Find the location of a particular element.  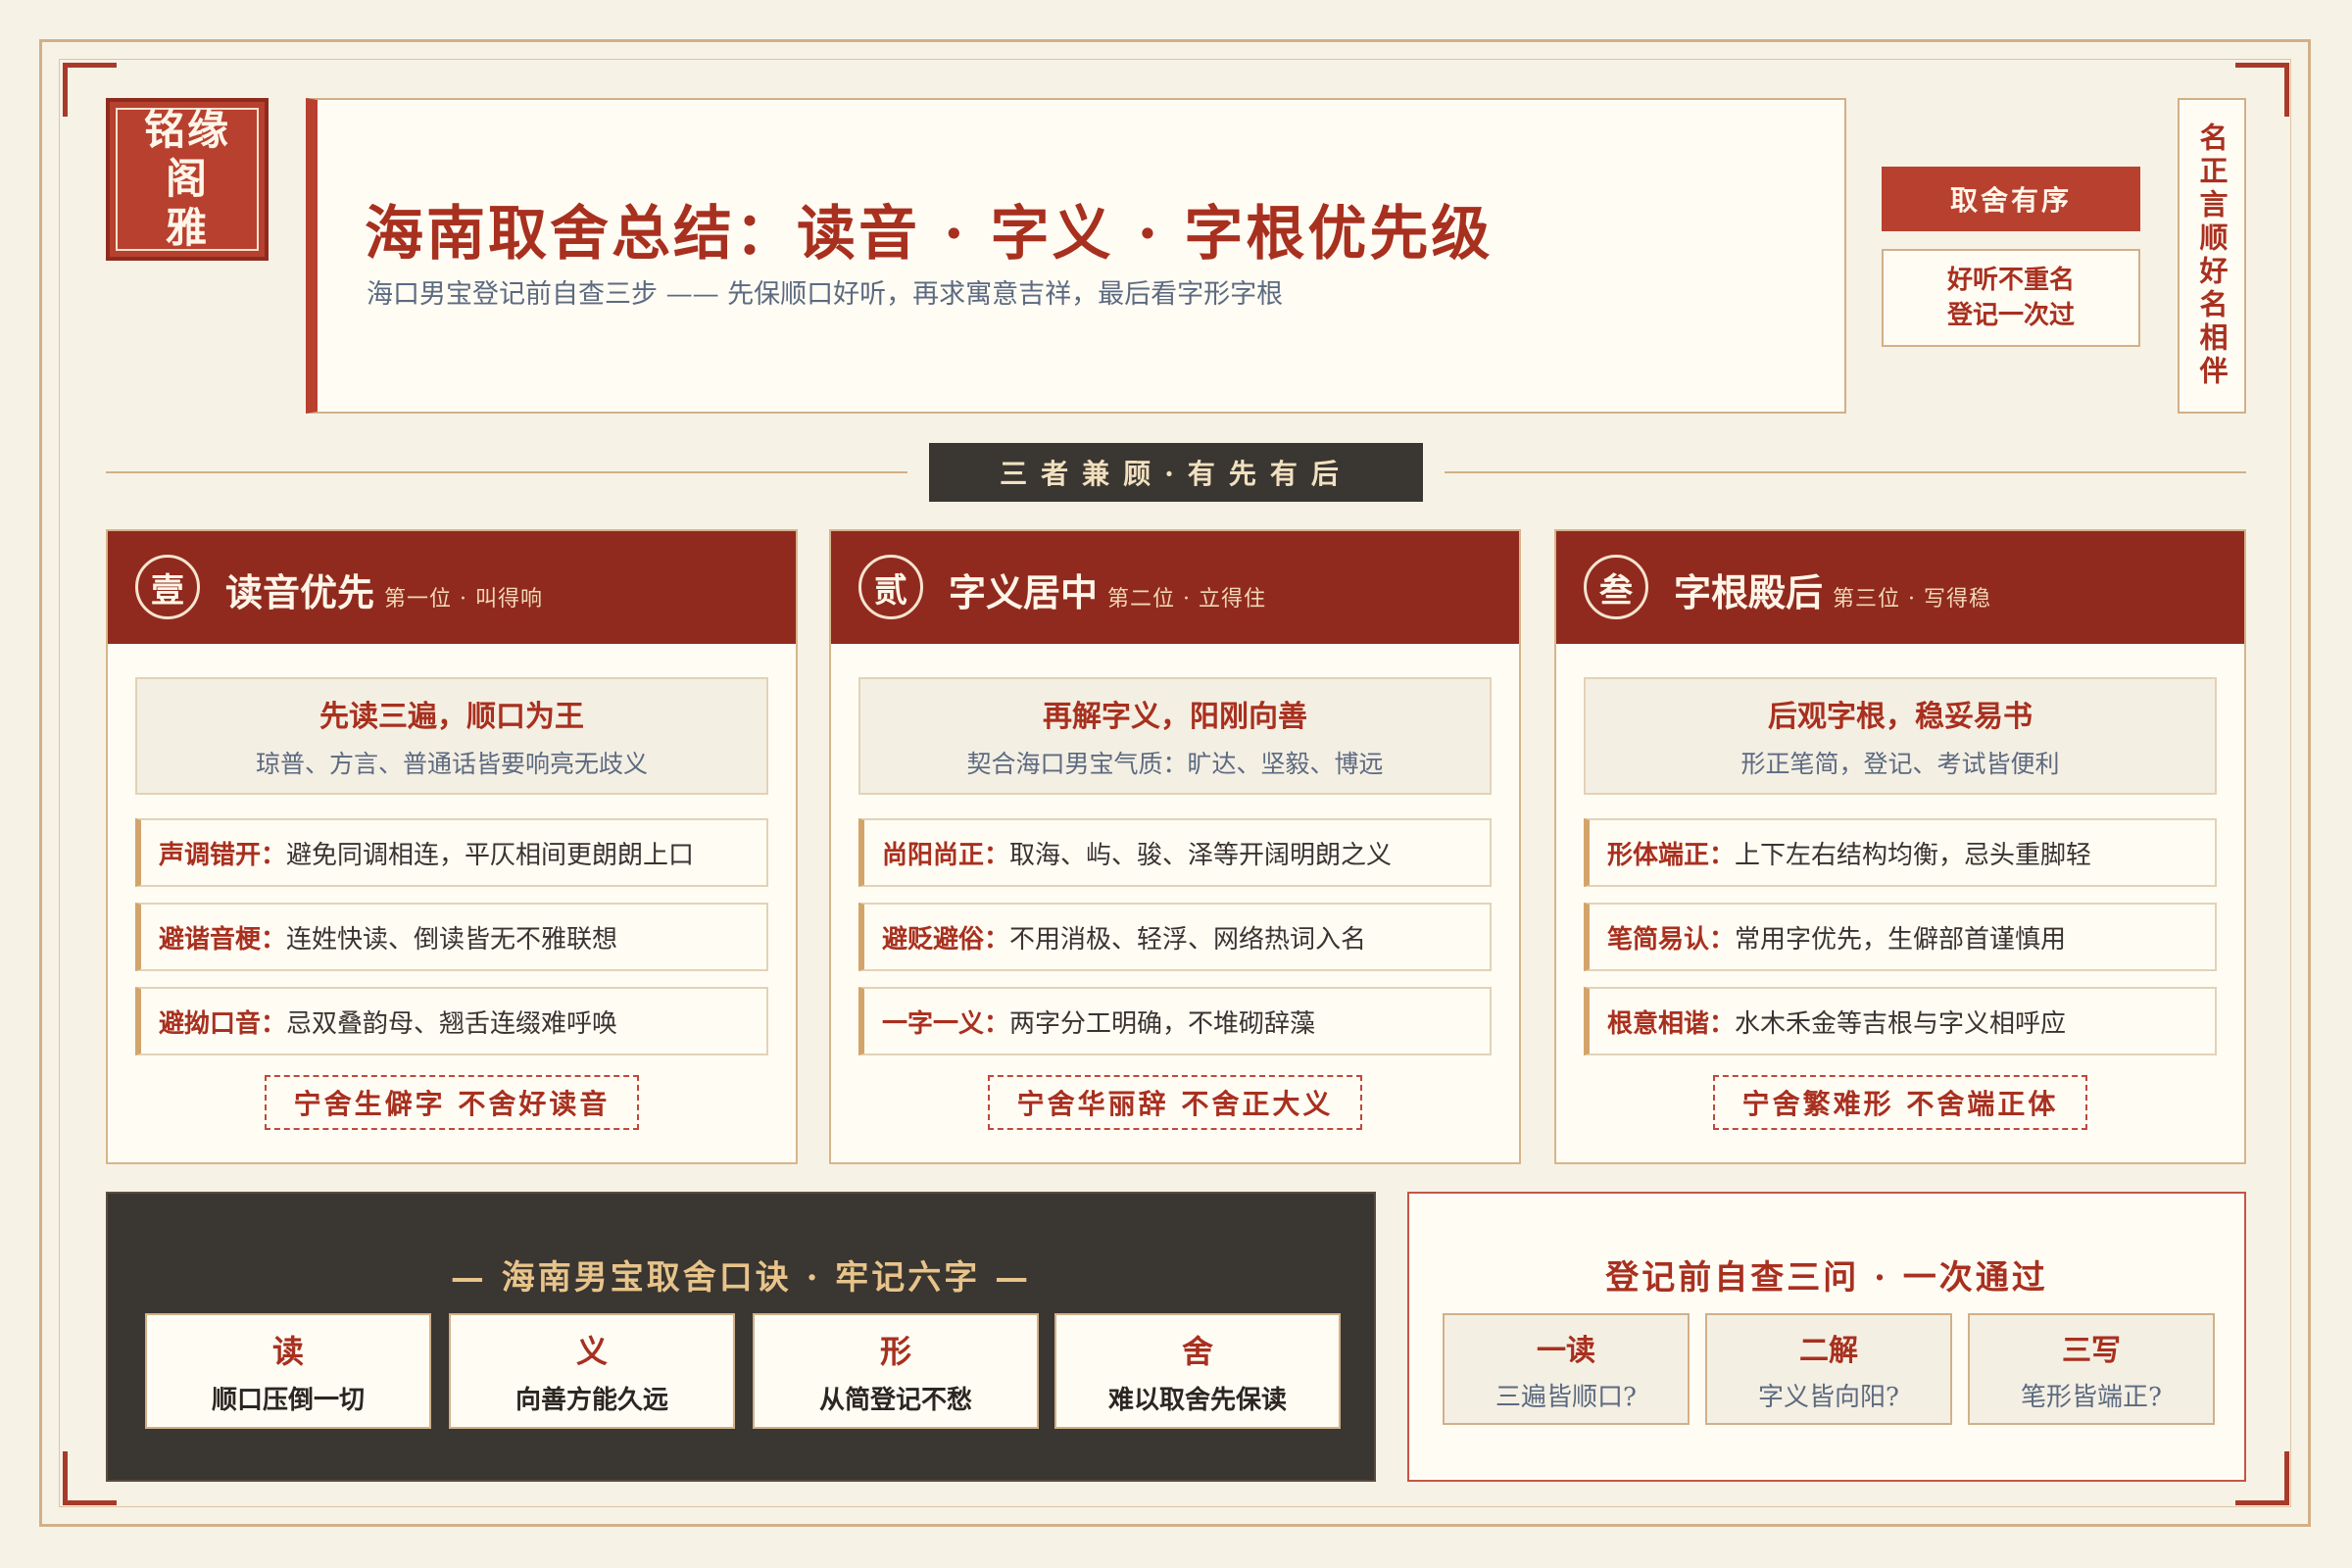

rule-row: 根意相谐： 水木禾金等吉根与字义相呼应 is located at coordinates (1900, 1021).